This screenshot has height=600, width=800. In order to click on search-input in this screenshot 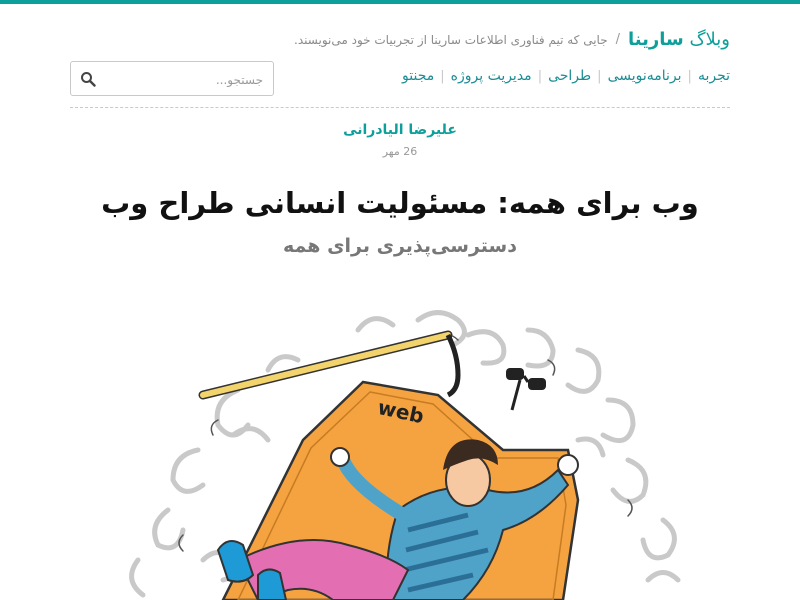, I will do `click(183, 80)`.